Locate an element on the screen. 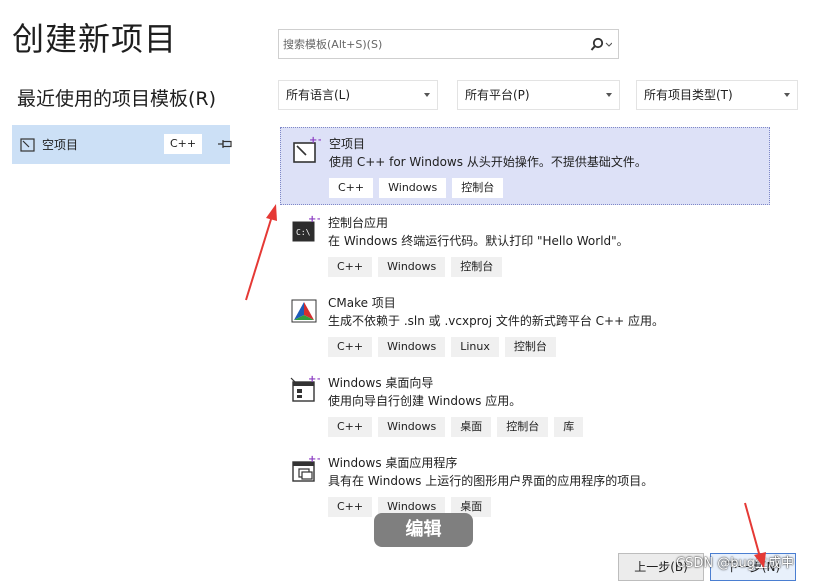 The height and width of the screenshot is (582, 837). recent-item-tag: C++ is located at coordinates (183, 144).